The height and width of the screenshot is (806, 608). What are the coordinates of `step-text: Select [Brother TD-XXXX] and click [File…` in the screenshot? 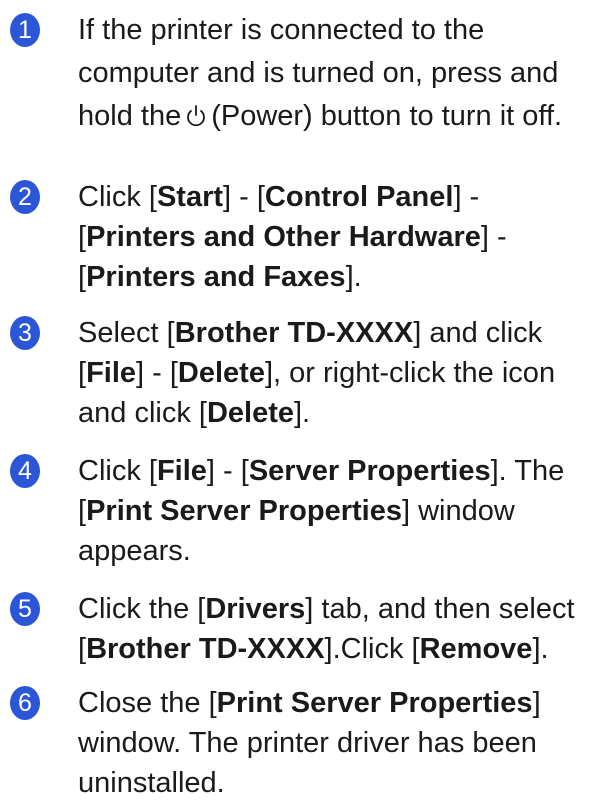 It's located at (343, 373).